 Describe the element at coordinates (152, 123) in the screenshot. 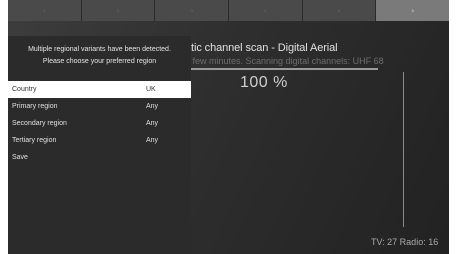

I see `secondary-region-value: Any` at that location.